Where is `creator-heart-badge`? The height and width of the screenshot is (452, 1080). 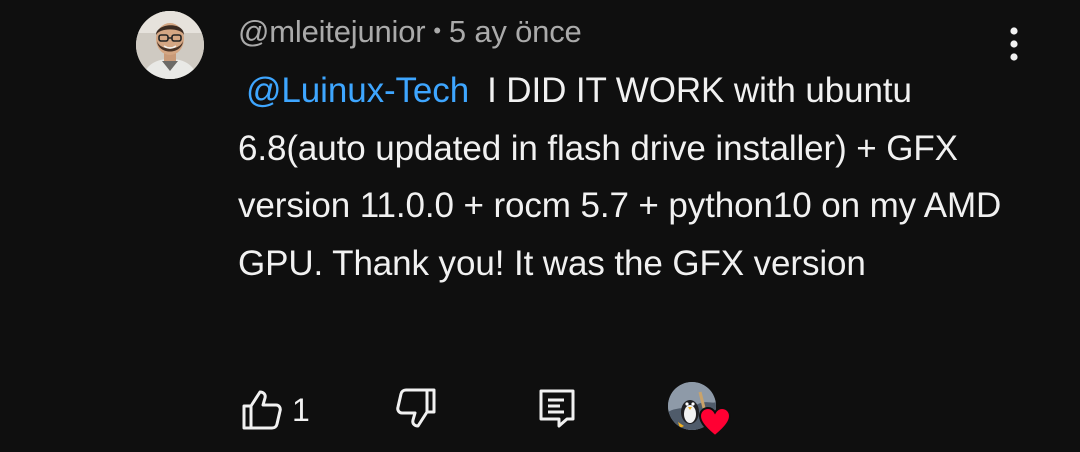
creator-heart-badge is located at coordinates (700, 410).